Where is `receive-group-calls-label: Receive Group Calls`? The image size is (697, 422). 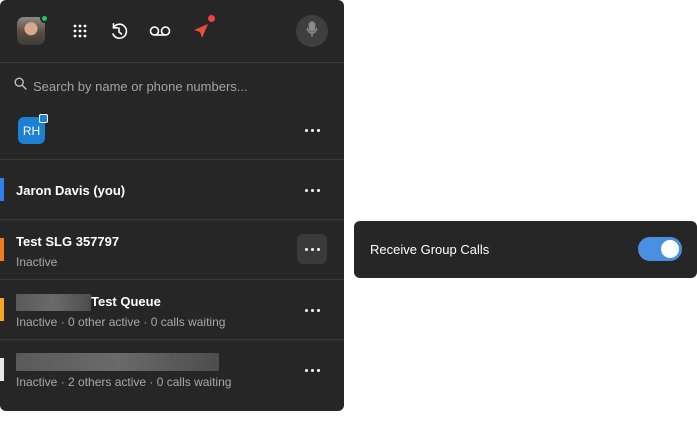
receive-group-calls-label: Receive Group Calls is located at coordinates (430, 249).